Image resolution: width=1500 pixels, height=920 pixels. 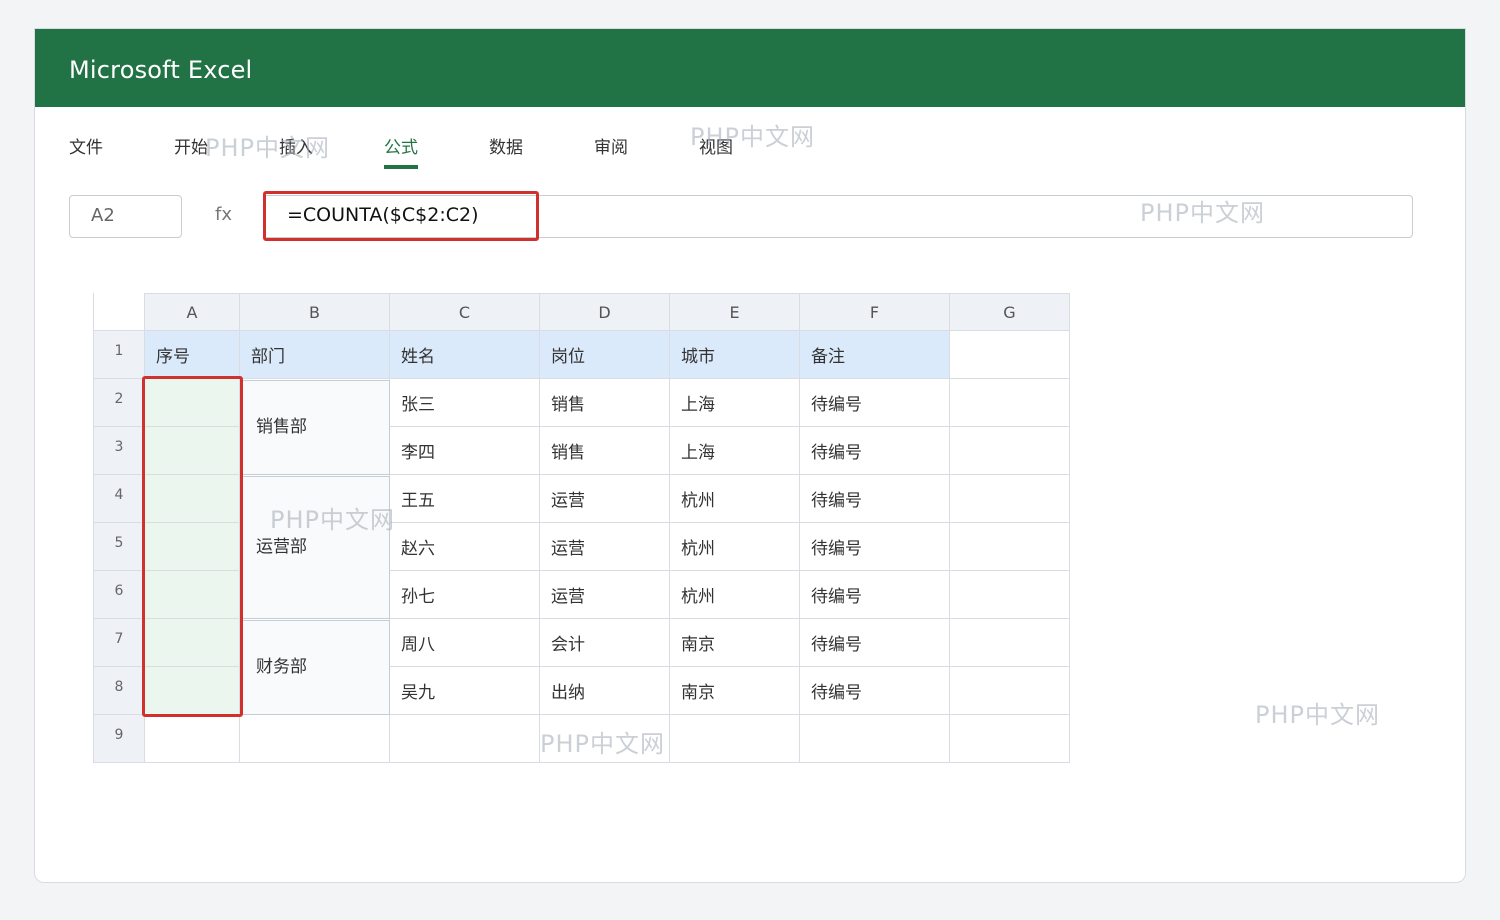 What do you see at coordinates (465, 643) in the screenshot?
I see `cell-c7: 周八` at bounding box center [465, 643].